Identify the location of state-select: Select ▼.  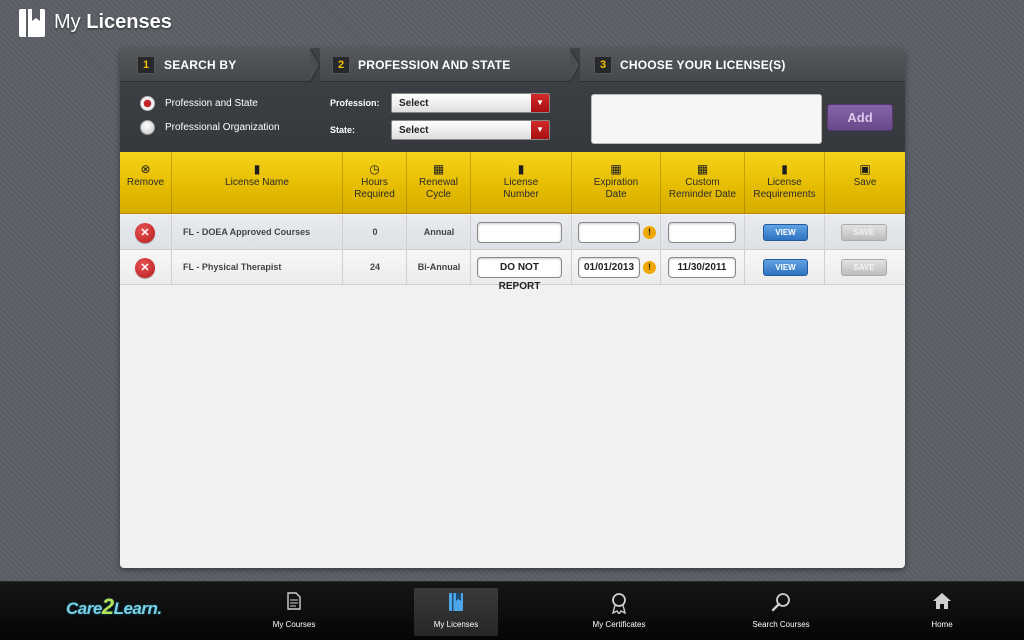
(470, 130).